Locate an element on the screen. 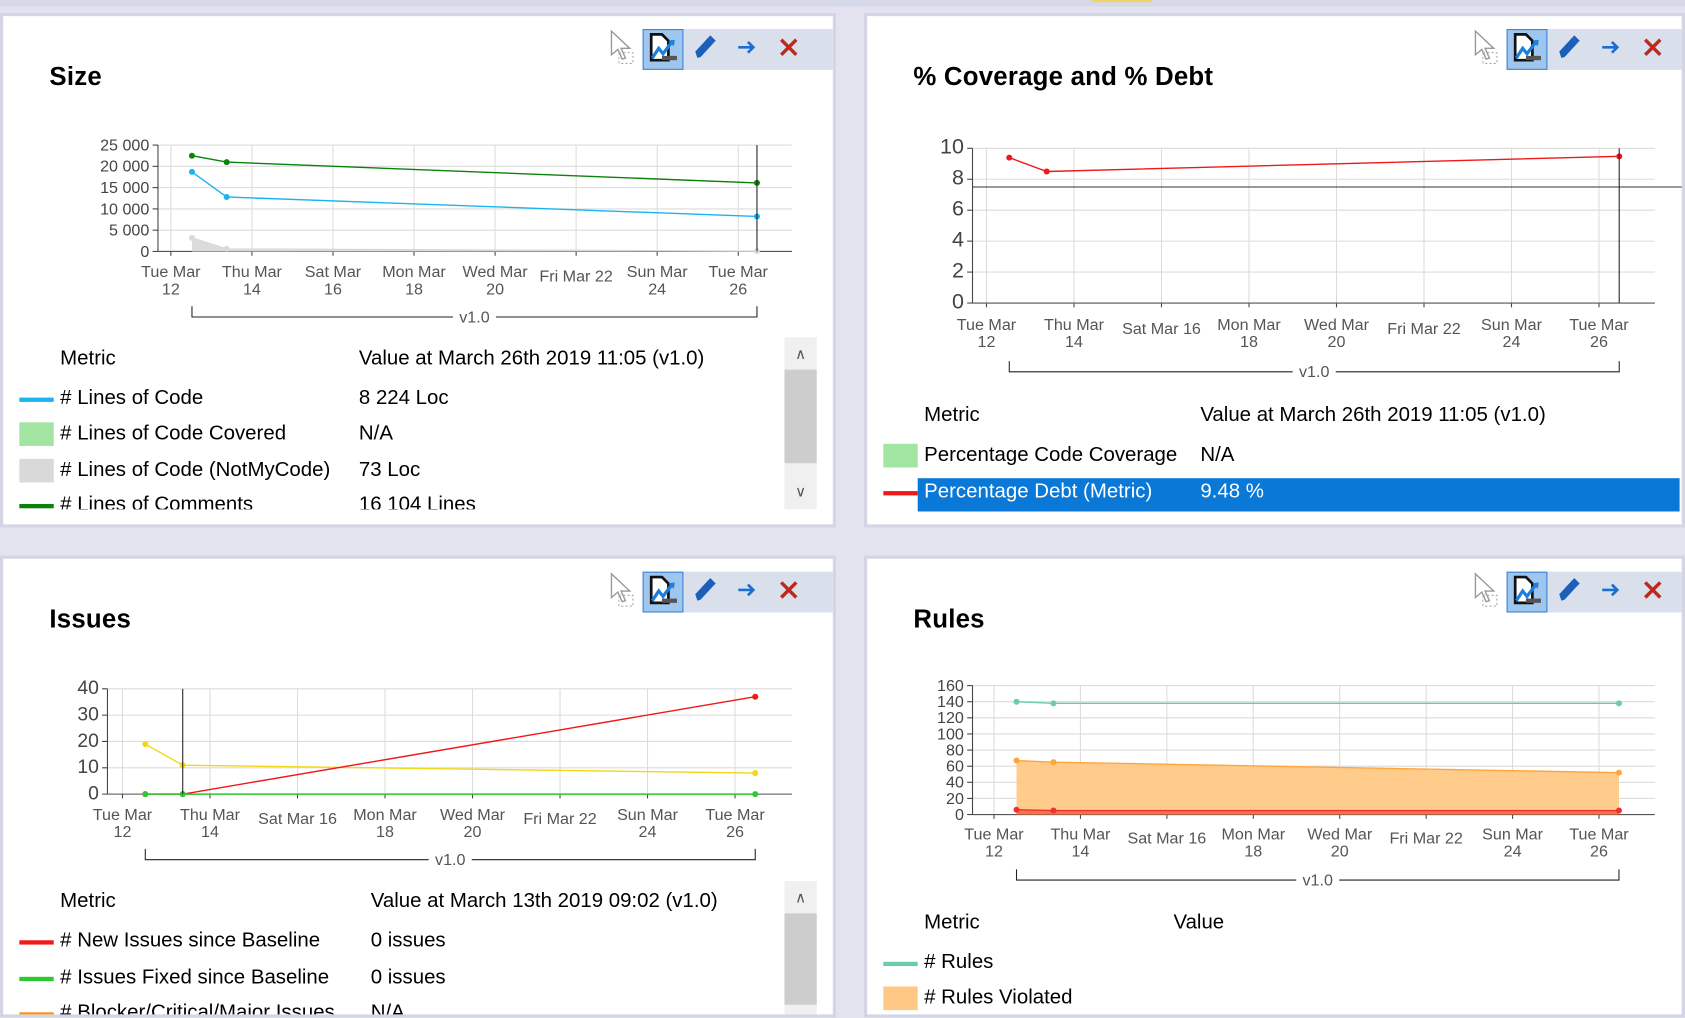 Image resolution: width=1685 pixels, height=1018 pixels. metric-label: # Rules Violated is located at coordinates (998, 998).